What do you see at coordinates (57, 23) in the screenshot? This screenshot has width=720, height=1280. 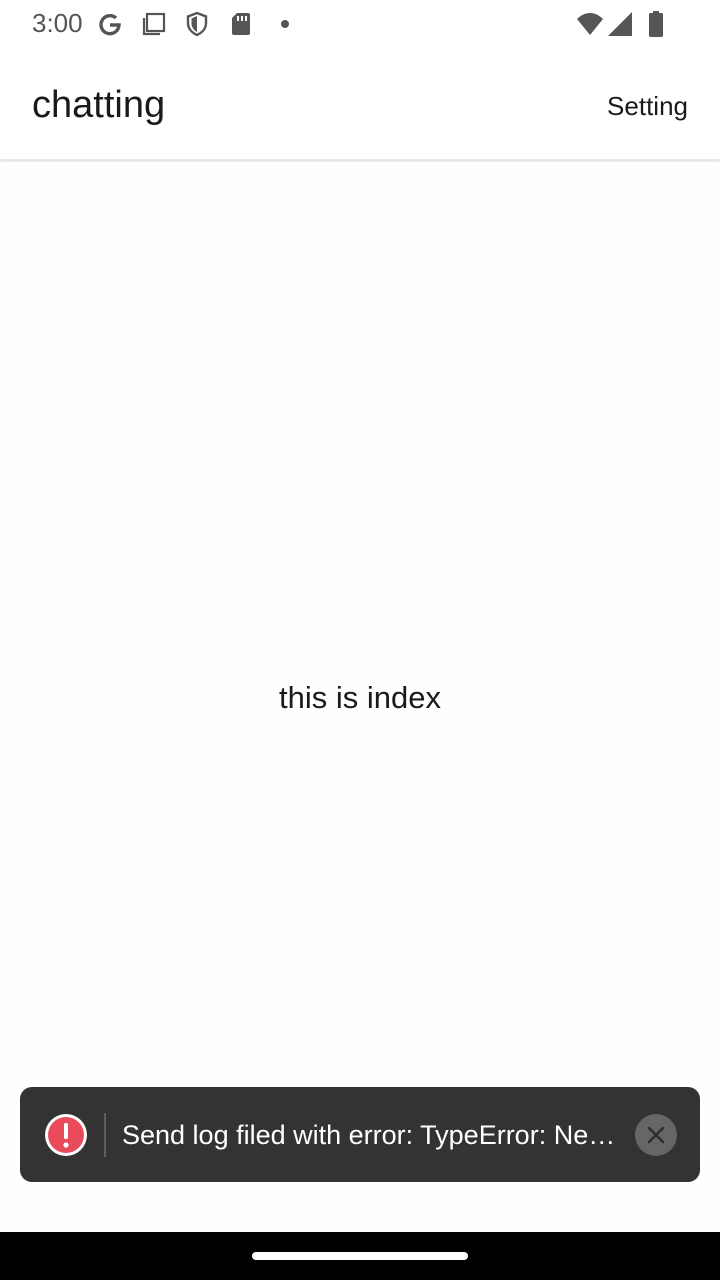 I see `status-time: 3:00` at bounding box center [57, 23].